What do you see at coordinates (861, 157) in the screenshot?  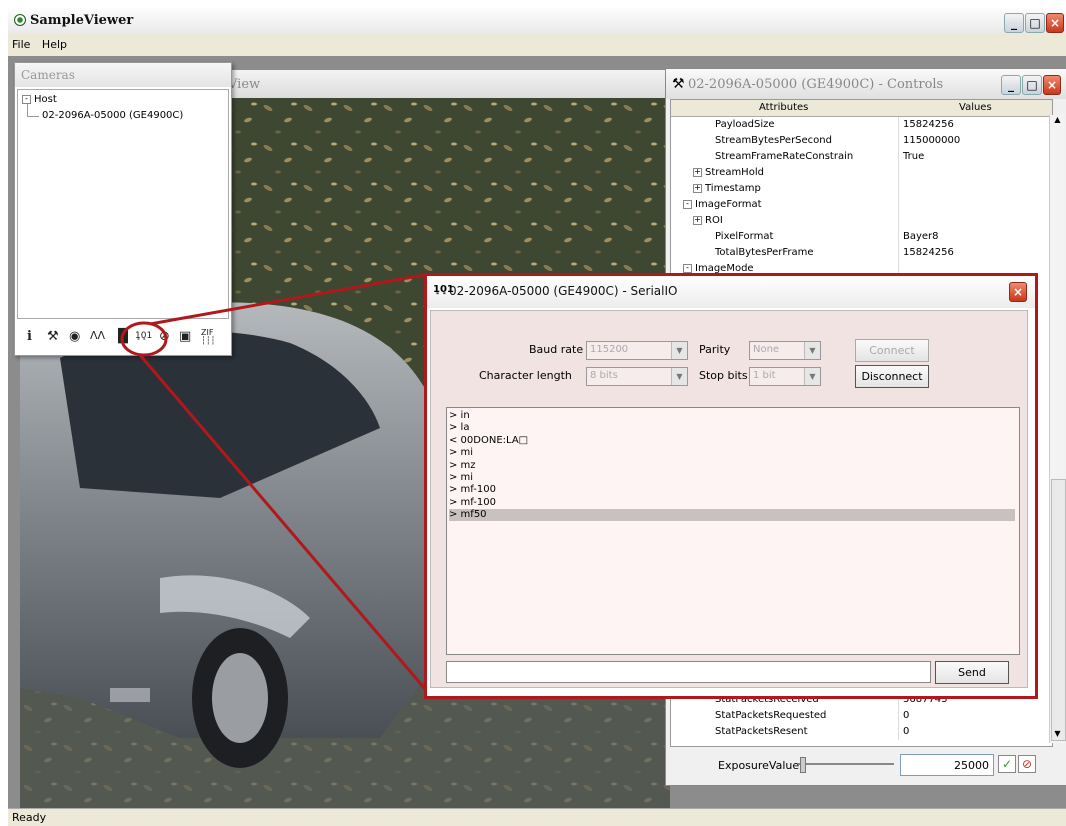 I see `attribute-row: StreamFrameRateConstrain True` at bounding box center [861, 157].